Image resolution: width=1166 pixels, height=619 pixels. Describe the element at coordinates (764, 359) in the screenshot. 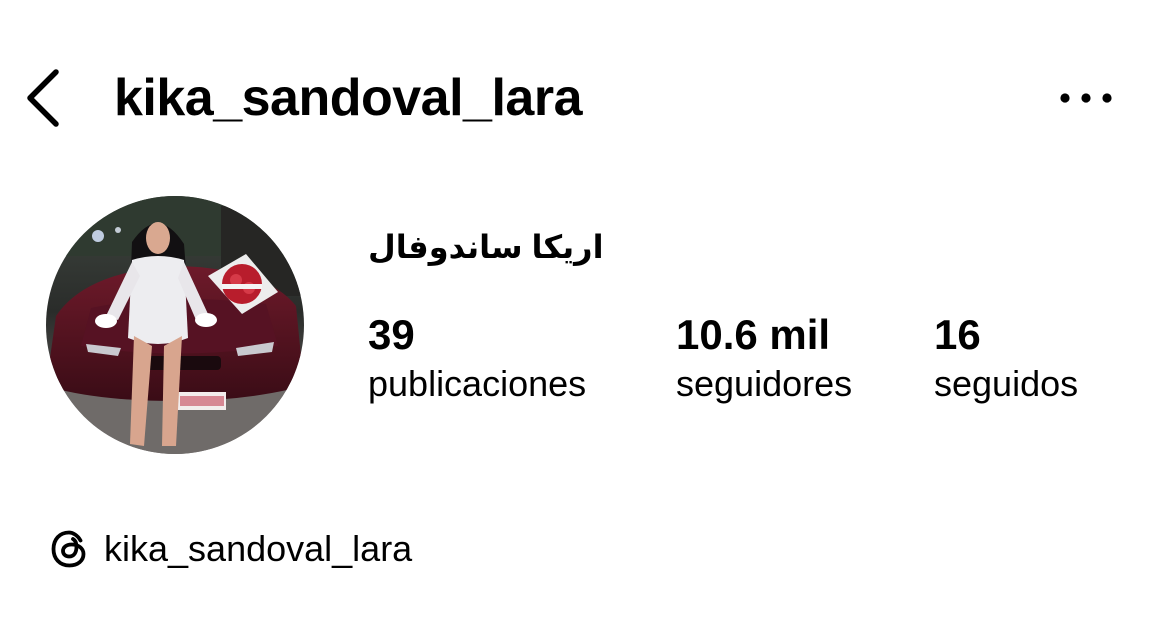

I see `stat-followers: 10.6 mil seguidores` at that location.